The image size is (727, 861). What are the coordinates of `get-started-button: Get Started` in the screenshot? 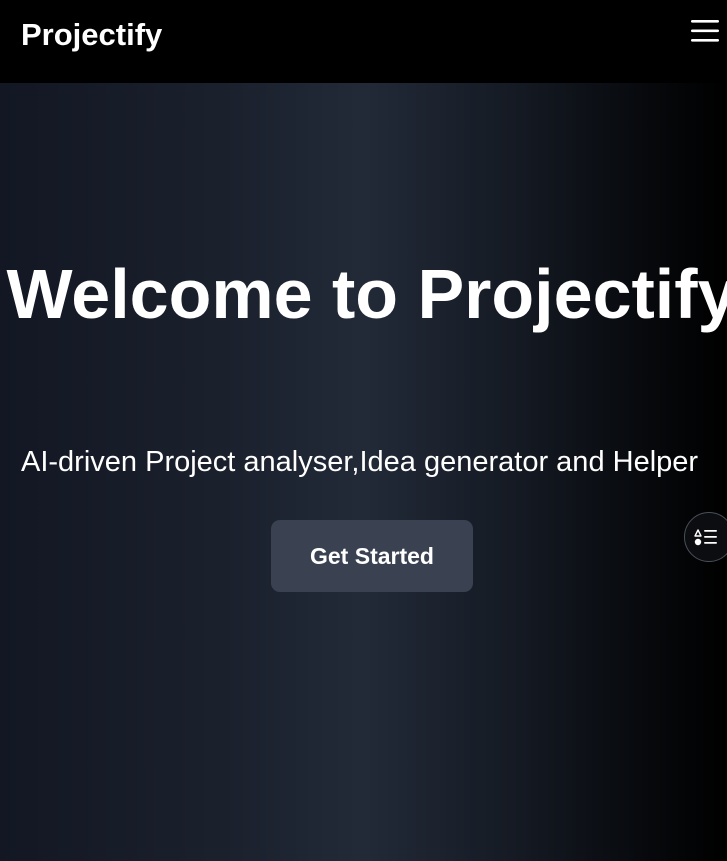 It's located at (372, 556).